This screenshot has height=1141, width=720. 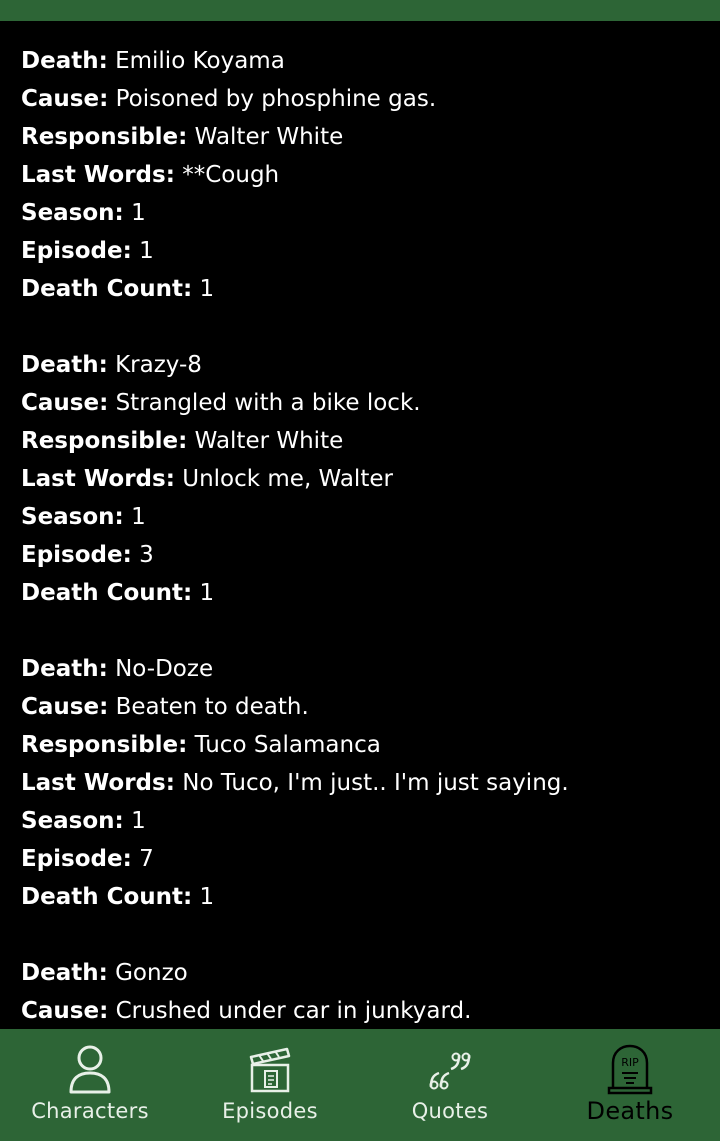 What do you see at coordinates (630, 1069) in the screenshot?
I see `tombstone-icon: RIP` at bounding box center [630, 1069].